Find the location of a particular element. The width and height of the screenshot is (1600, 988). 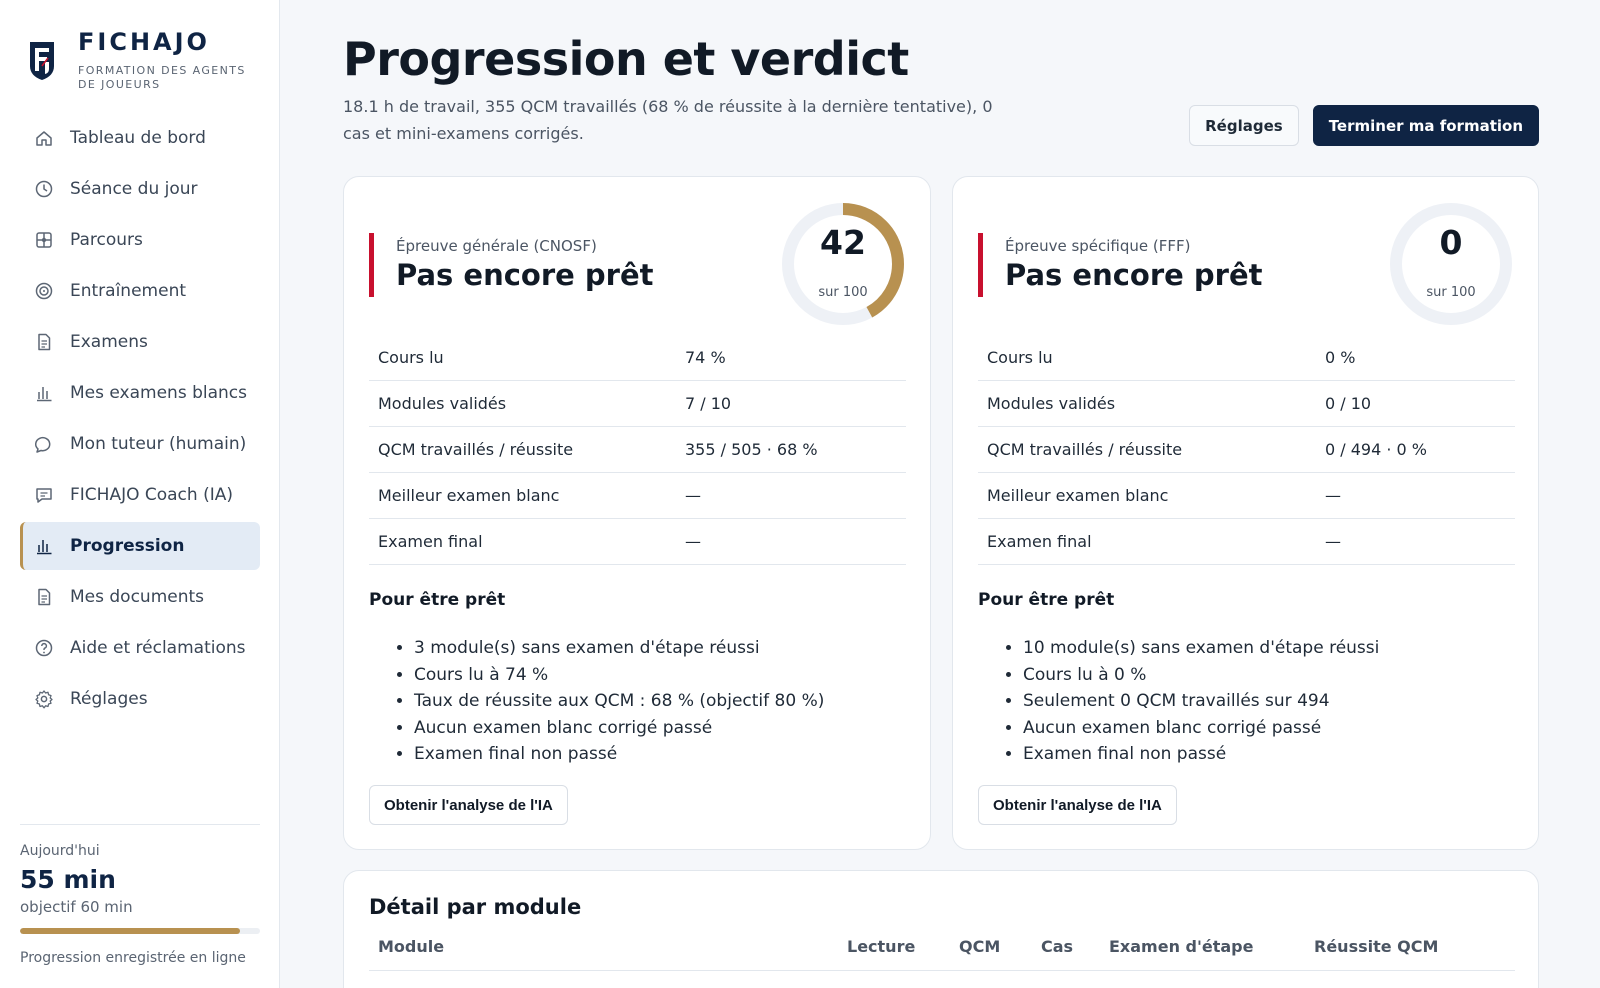

today-progress-bar is located at coordinates (140, 931).